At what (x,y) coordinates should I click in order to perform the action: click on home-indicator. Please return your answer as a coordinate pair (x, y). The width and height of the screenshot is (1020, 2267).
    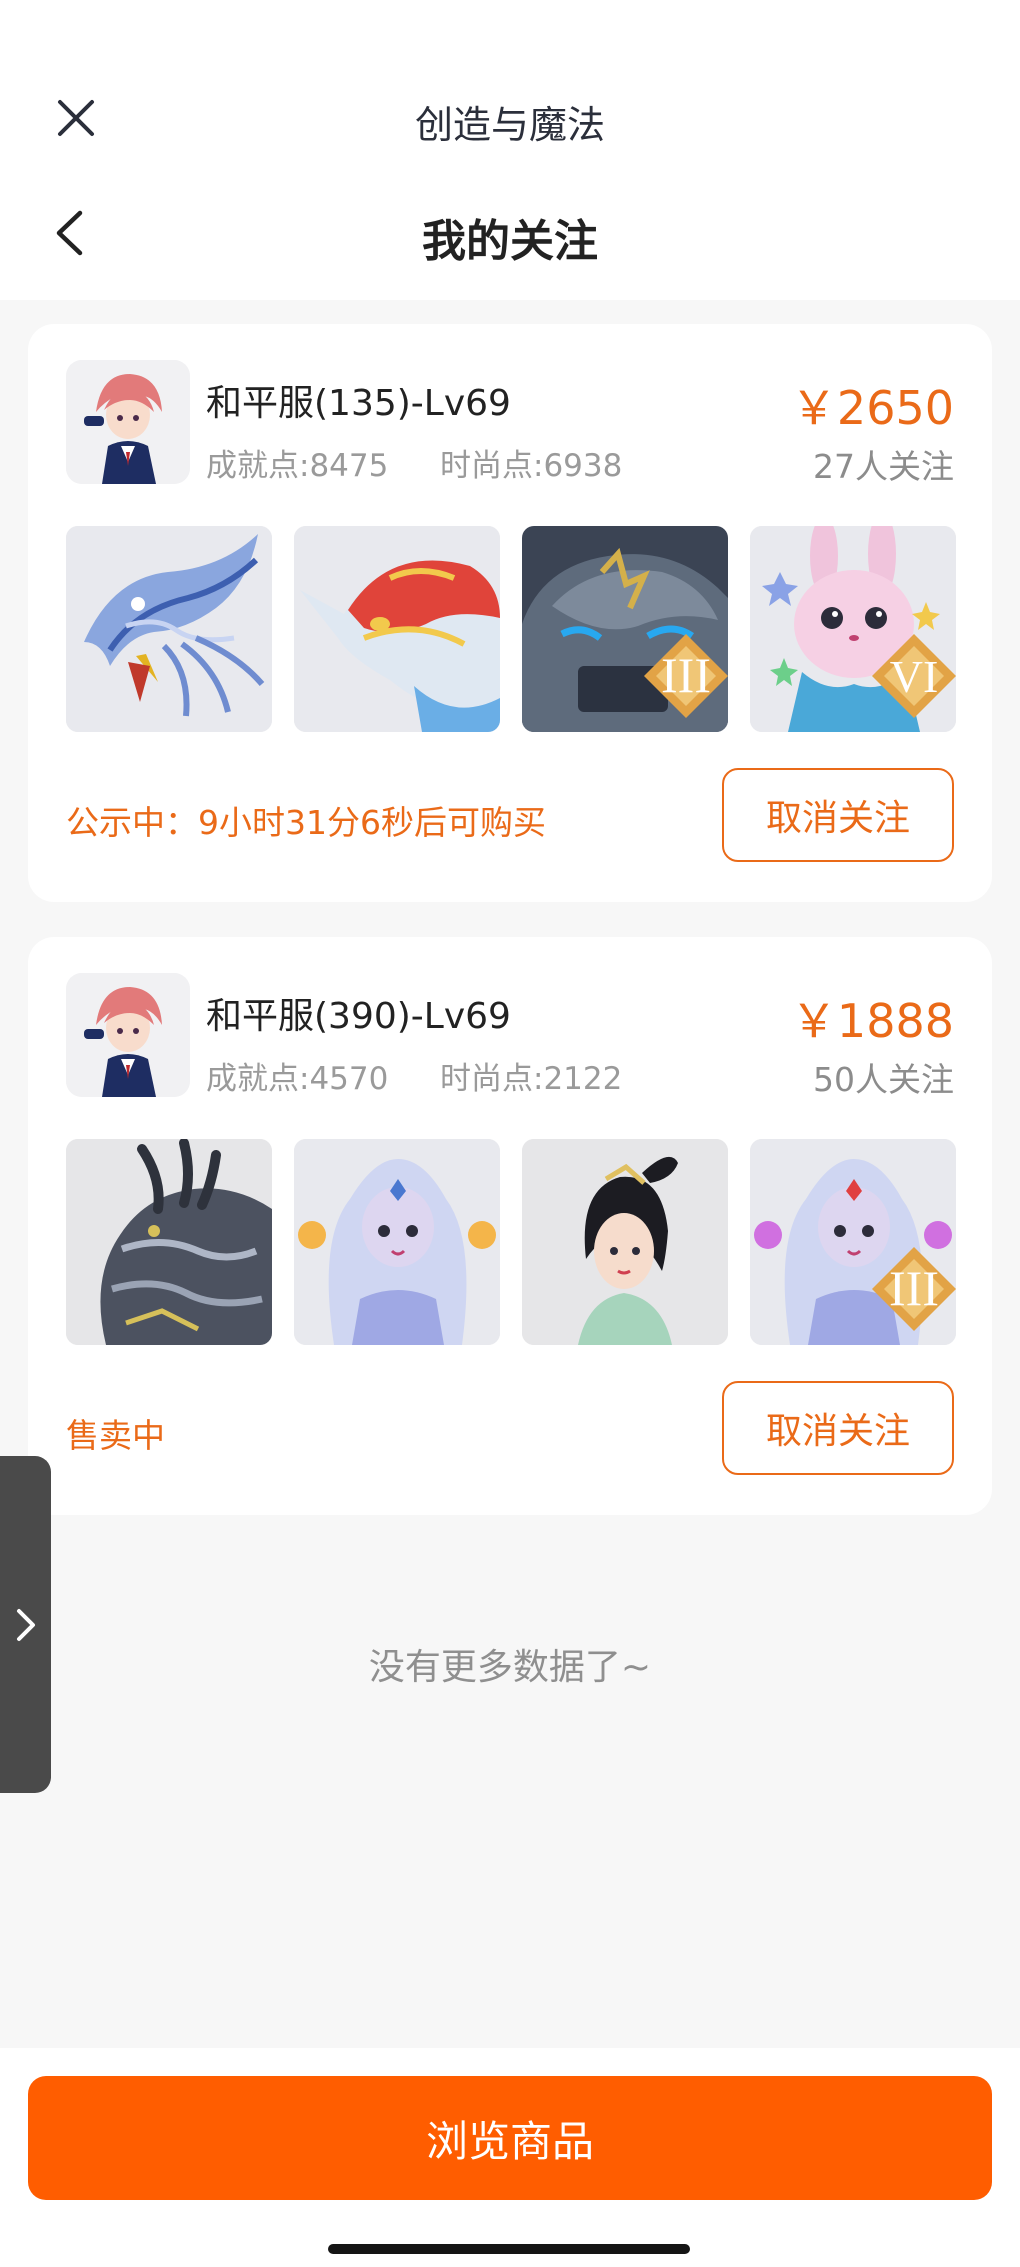
    Looking at the image, I should click on (509, 2249).